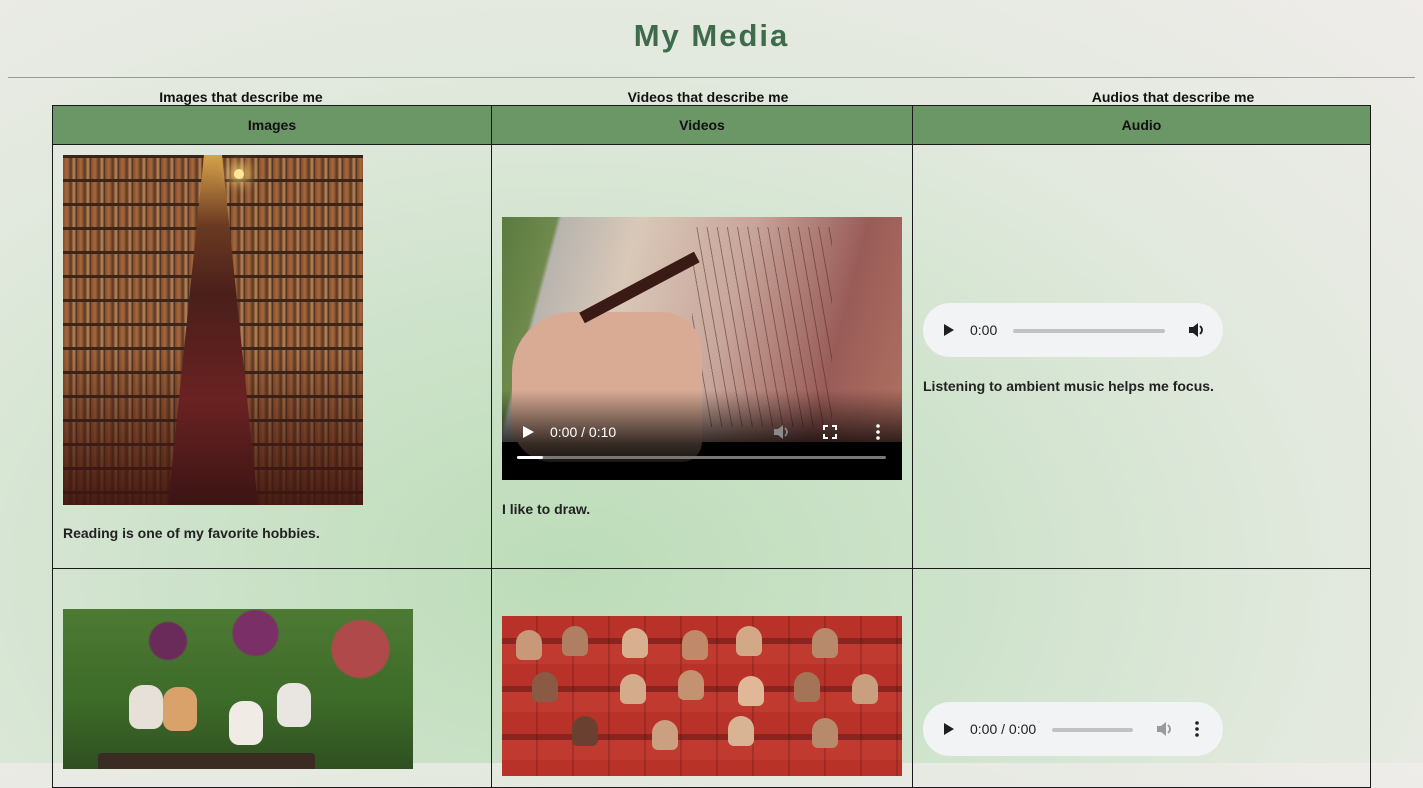  Describe the element at coordinates (1141, 678) in the screenshot. I see `row2-audio-cell: 0:00 / 0:00` at that location.